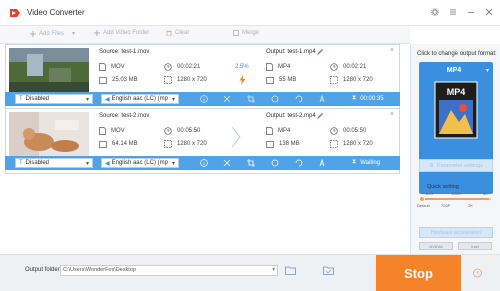 This screenshot has height=291, width=500. What do you see at coordinates (475, 246) in the screenshot?
I see `intel-option: Intel` at bounding box center [475, 246].